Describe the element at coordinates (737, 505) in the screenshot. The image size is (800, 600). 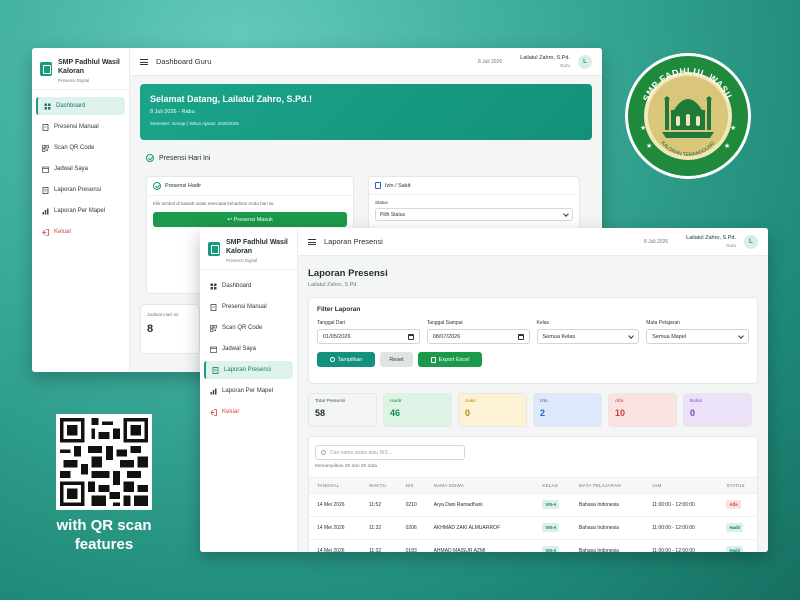
I see `table-cell: Alfa` at that location.